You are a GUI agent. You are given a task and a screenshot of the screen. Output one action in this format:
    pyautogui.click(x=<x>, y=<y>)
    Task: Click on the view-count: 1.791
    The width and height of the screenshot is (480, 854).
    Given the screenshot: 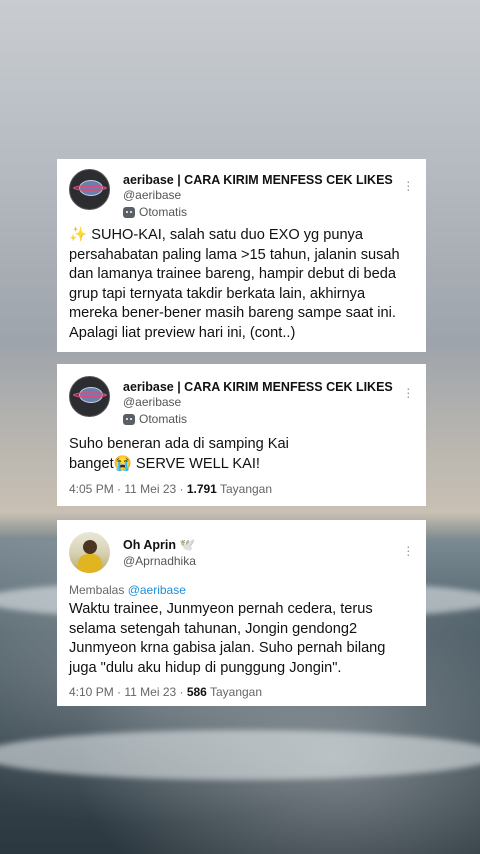 What is the action you would take?
    pyautogui.click(x=201, y=489)
    